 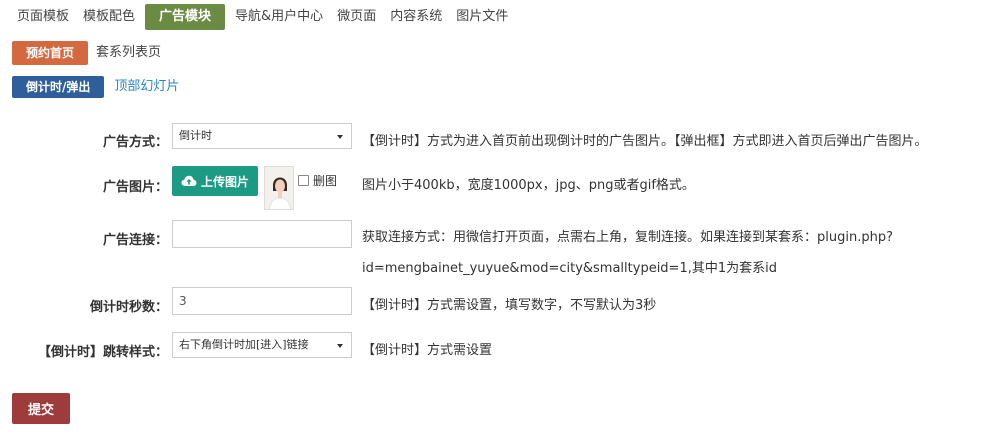 I want to click on upload-image-button: 上传图片, so click(x=215, y=181).